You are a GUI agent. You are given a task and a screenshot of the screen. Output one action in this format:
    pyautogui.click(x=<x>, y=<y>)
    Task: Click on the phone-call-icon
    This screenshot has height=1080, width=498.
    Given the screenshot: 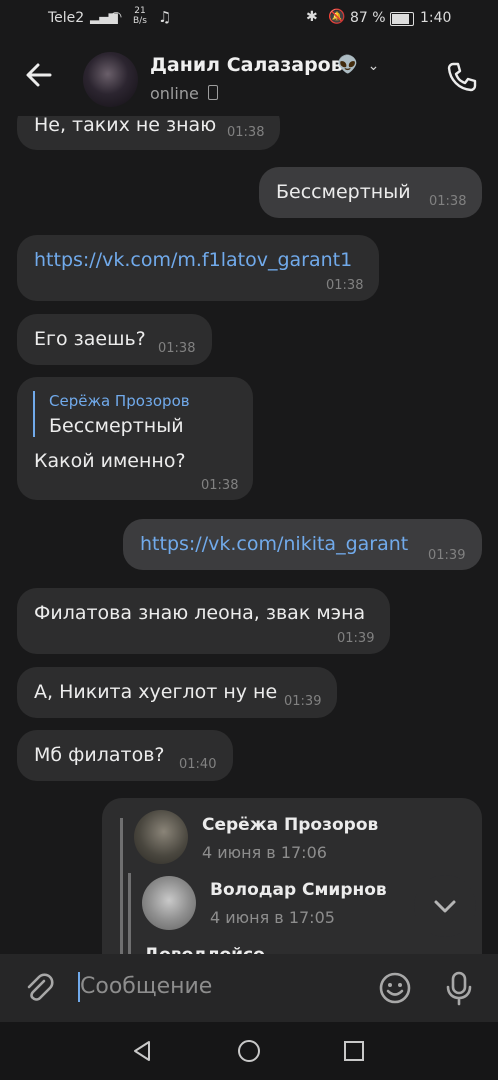 What is the action you would take?
    pyautogui.click(x=462, y=77)
    